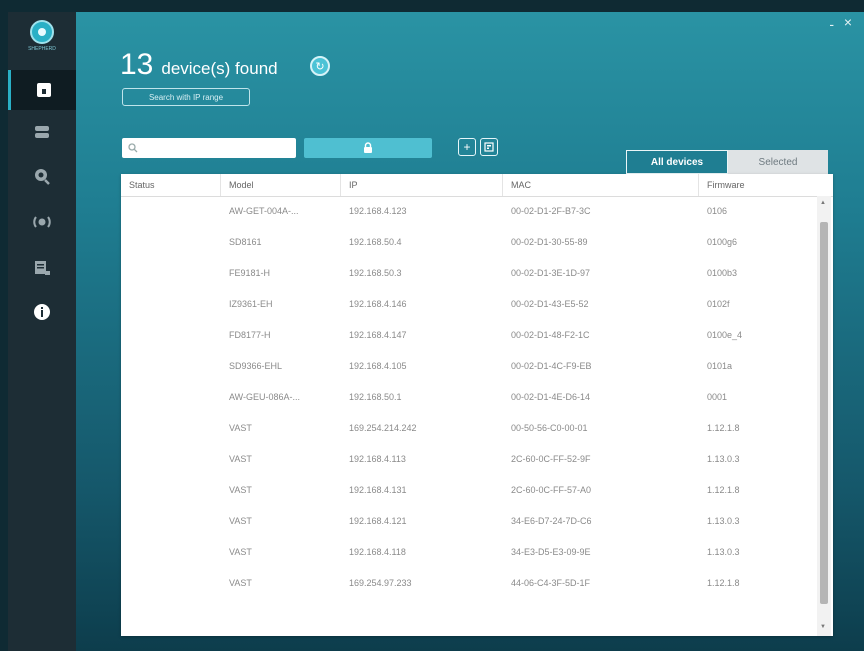 The image size is (864, 651). Describe the element at coordinates (378, 335) in the screenshot. I see `cell-ip: 192.168.4.147` at that location.